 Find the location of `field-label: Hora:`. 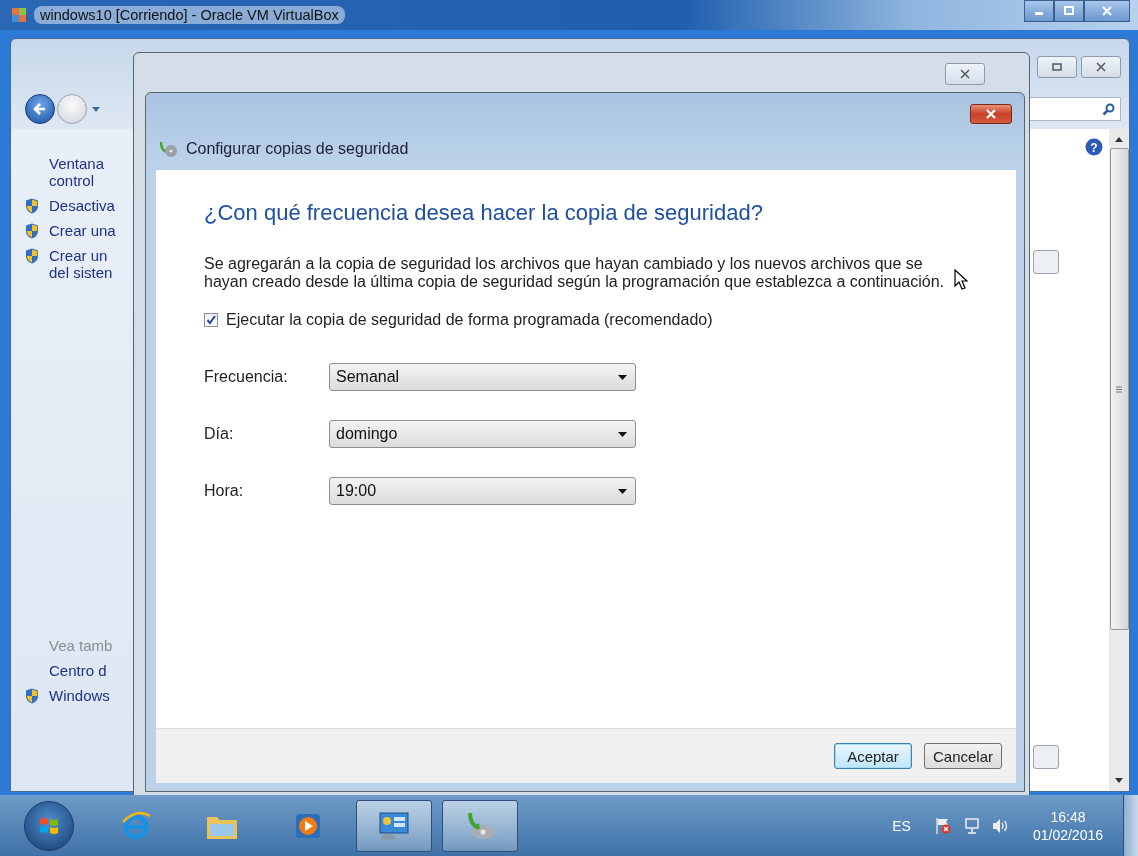

field-label: Hora: is located at coordinates (224, 491).